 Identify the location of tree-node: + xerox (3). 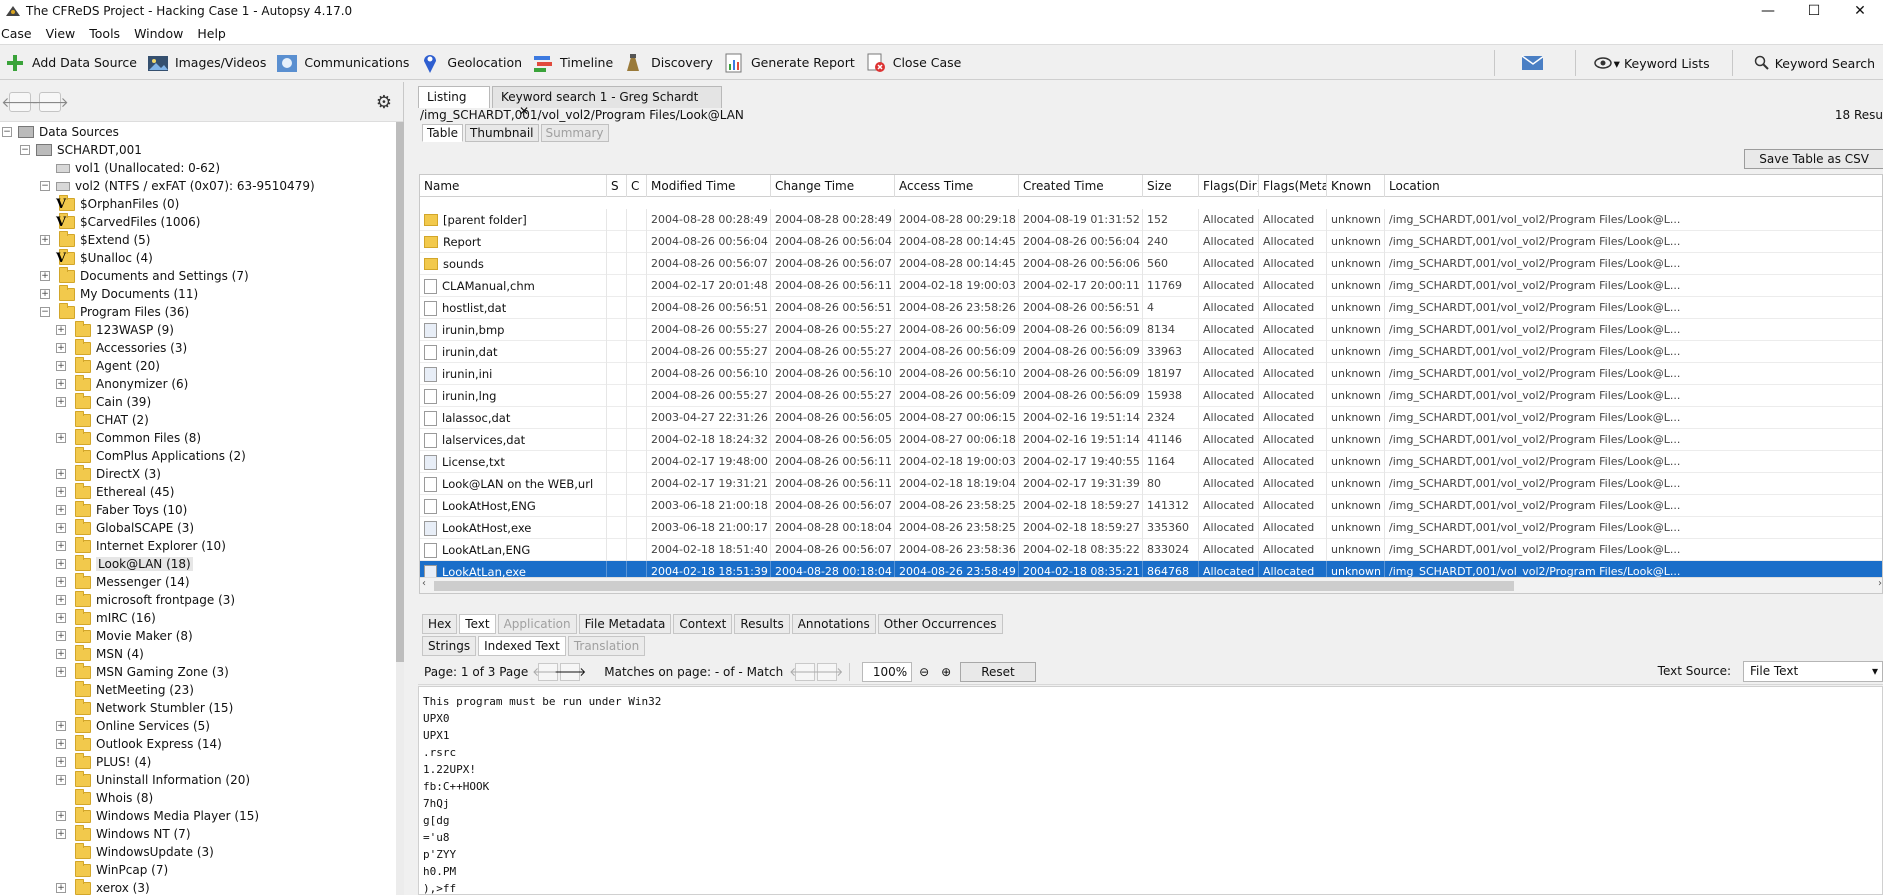
(103, 886).